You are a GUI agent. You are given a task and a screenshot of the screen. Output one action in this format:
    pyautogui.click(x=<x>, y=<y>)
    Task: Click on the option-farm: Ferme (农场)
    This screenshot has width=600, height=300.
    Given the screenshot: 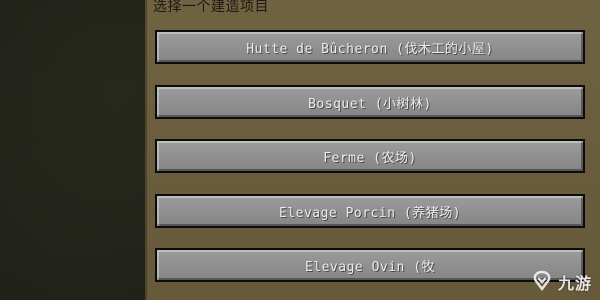 What is the action you would take?
    pyautogui.click(x=370, y=156)
    